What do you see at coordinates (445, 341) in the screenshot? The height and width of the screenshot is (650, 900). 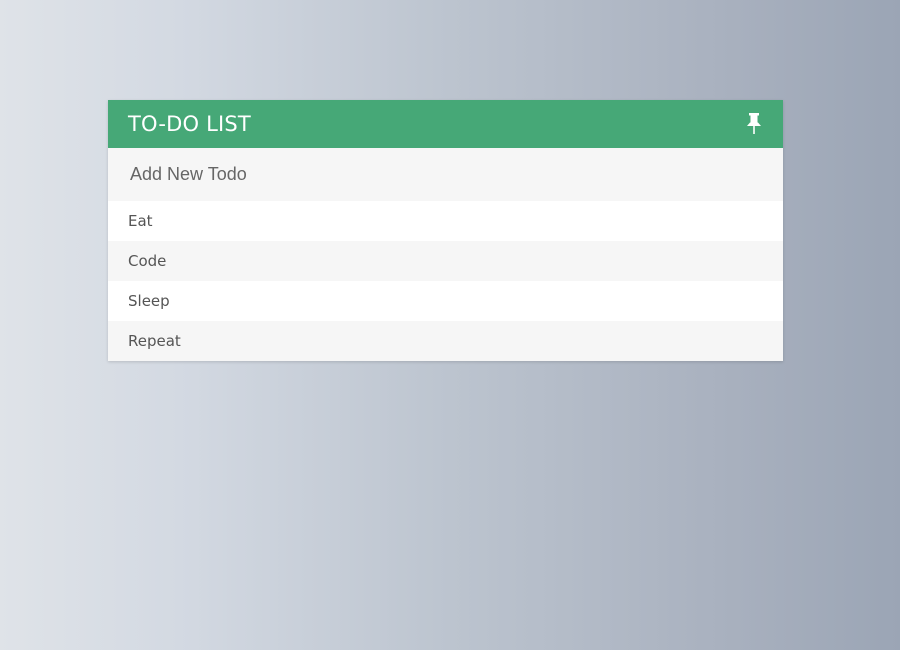 I see `todo-item-repeat: Repeat` at bounding box center [445, 341].